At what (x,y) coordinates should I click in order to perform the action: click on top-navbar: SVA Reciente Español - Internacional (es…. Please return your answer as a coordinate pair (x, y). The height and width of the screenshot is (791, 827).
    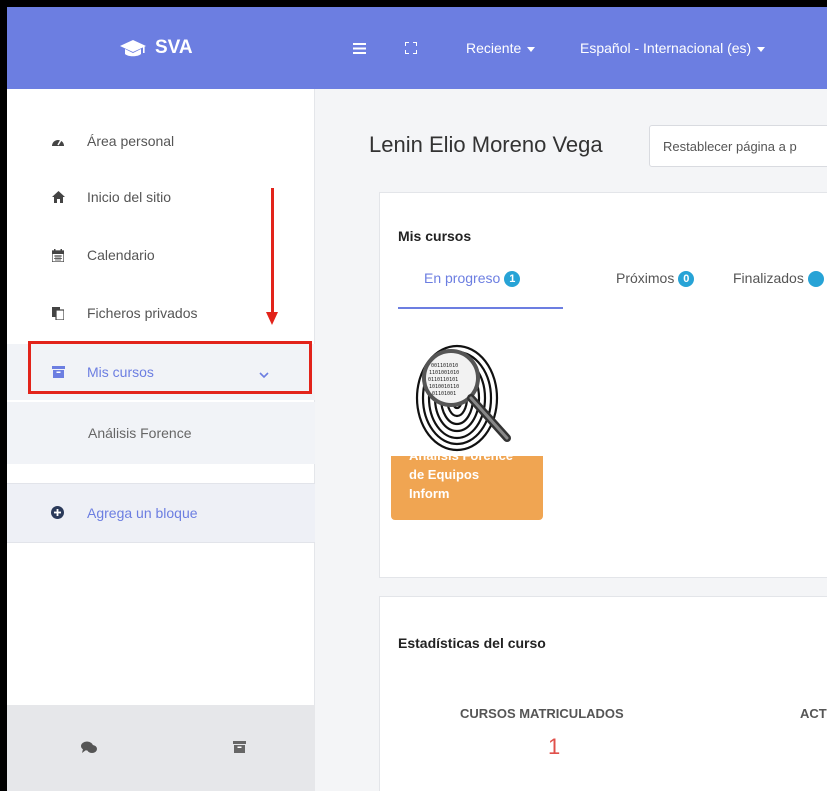
    Looking at the image, I should click on (417, 48).